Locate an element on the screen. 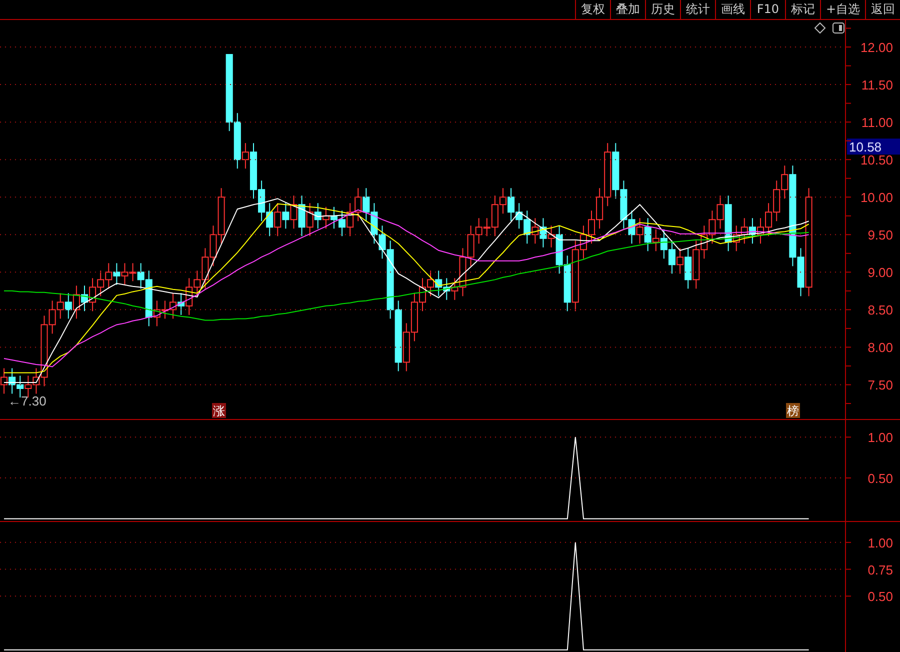 The width and height of the screenshot is (900, 652). axis-label: 8.50 is located at coordinates (880, 310).